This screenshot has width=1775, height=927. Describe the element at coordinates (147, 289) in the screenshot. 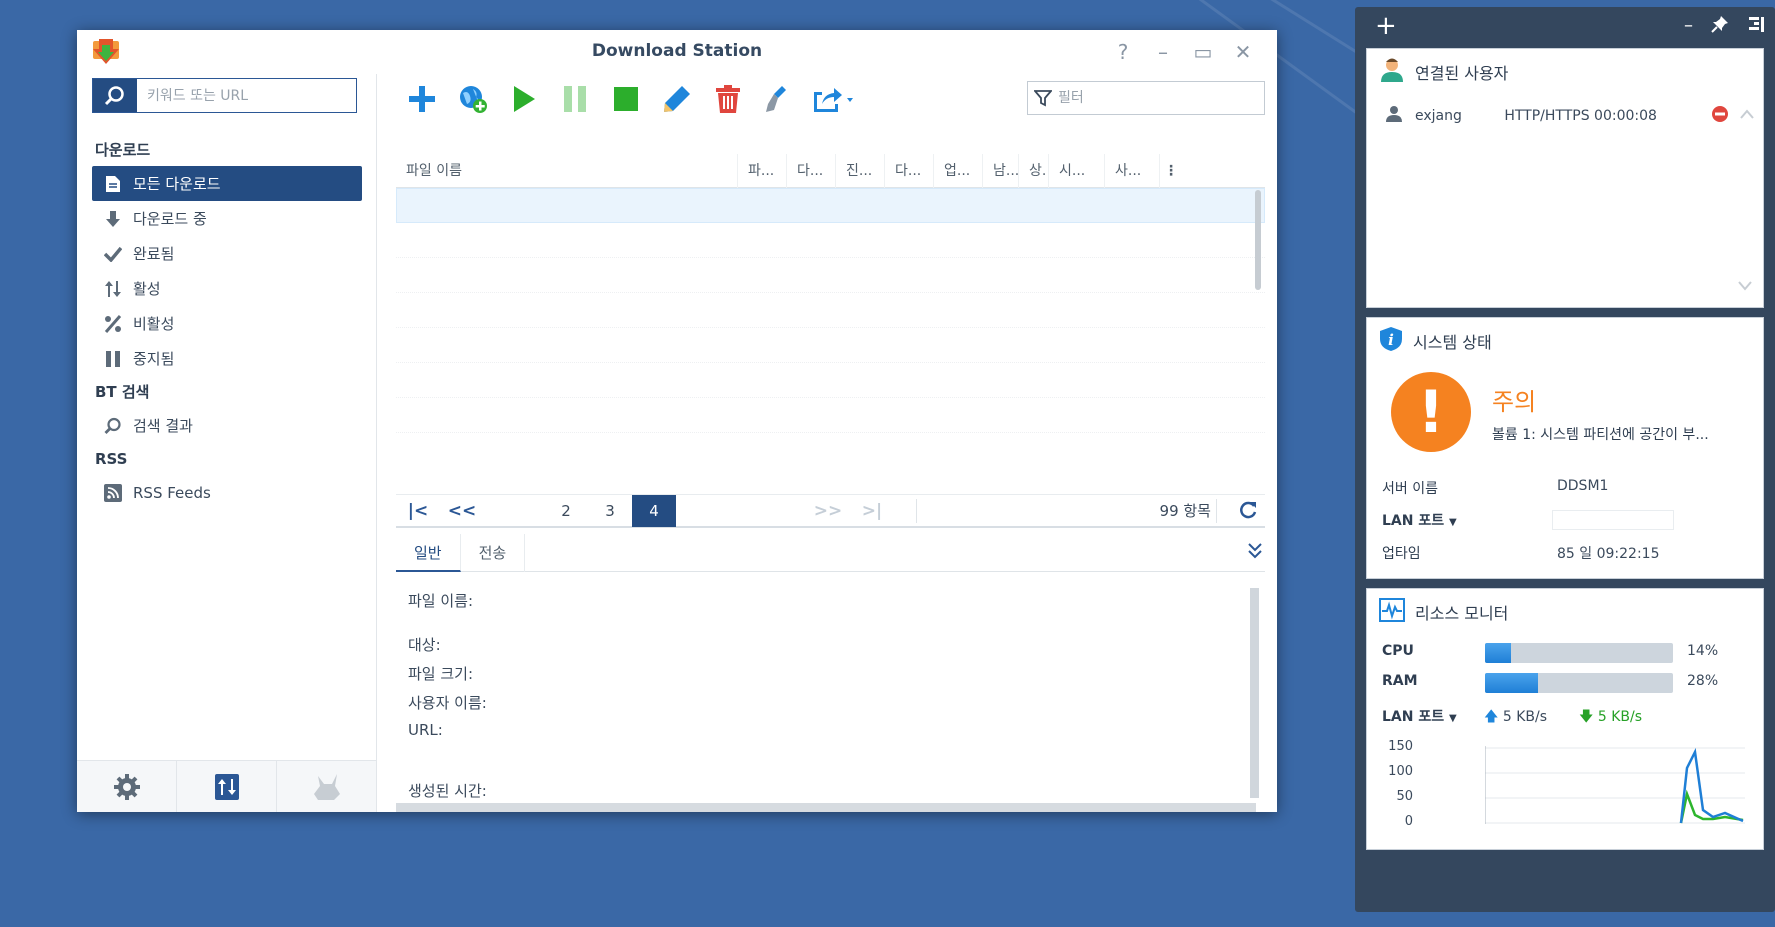

I see `sidebar-item-label: 활성` at that location.